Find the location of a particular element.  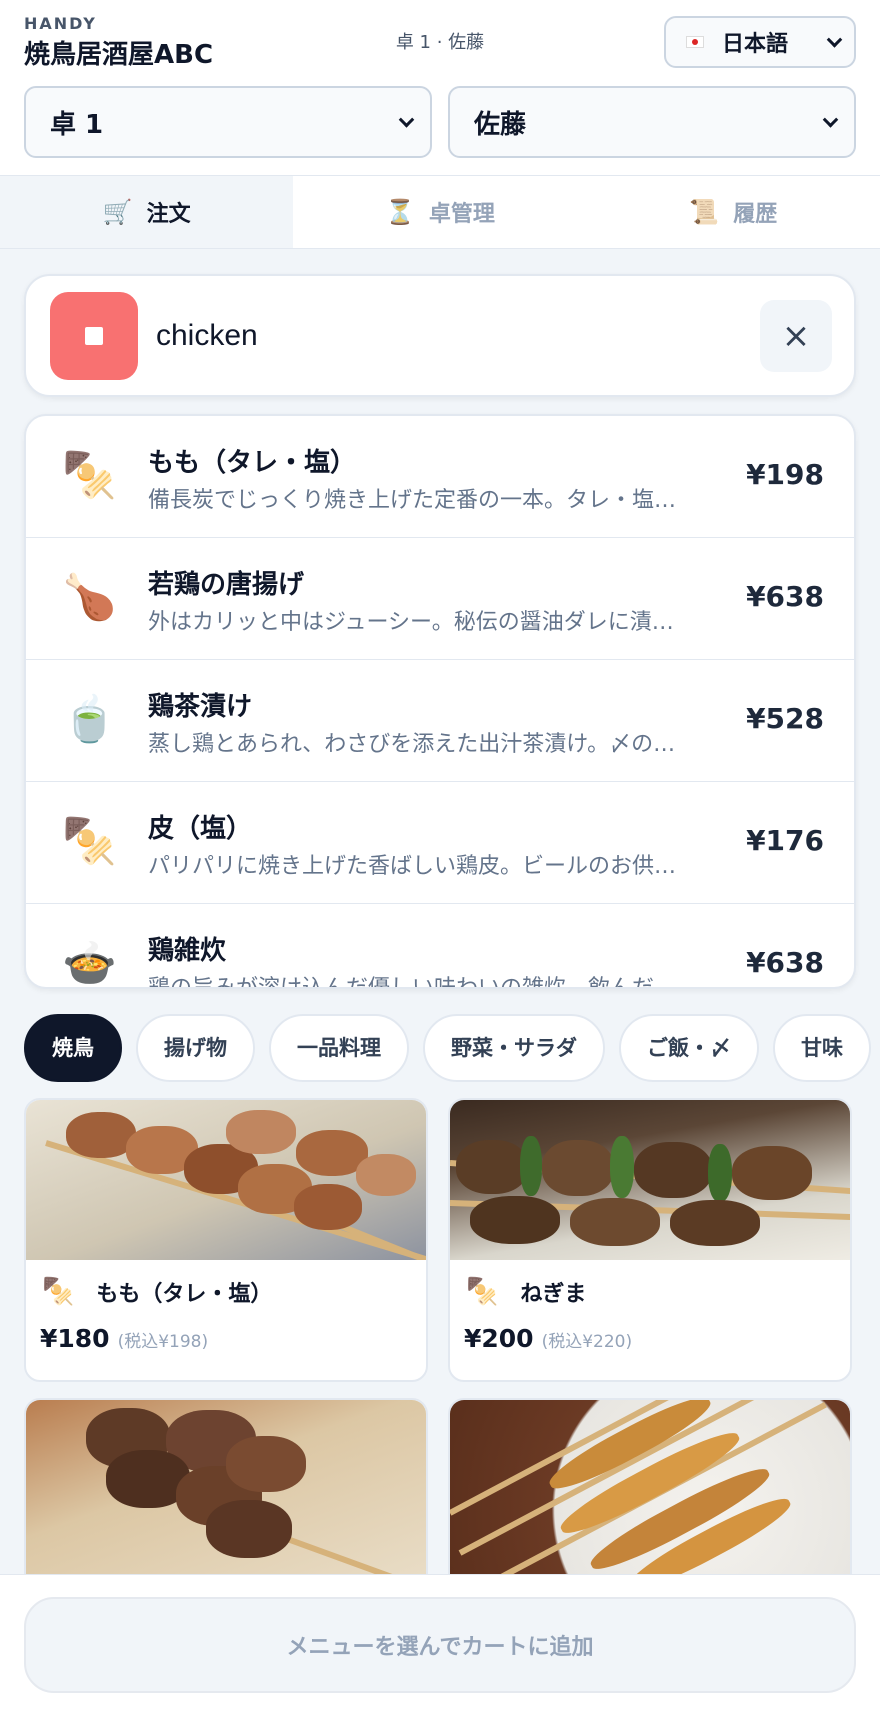

menu-card-tax: (税込¥220) is located at coordinates (587, 1342).